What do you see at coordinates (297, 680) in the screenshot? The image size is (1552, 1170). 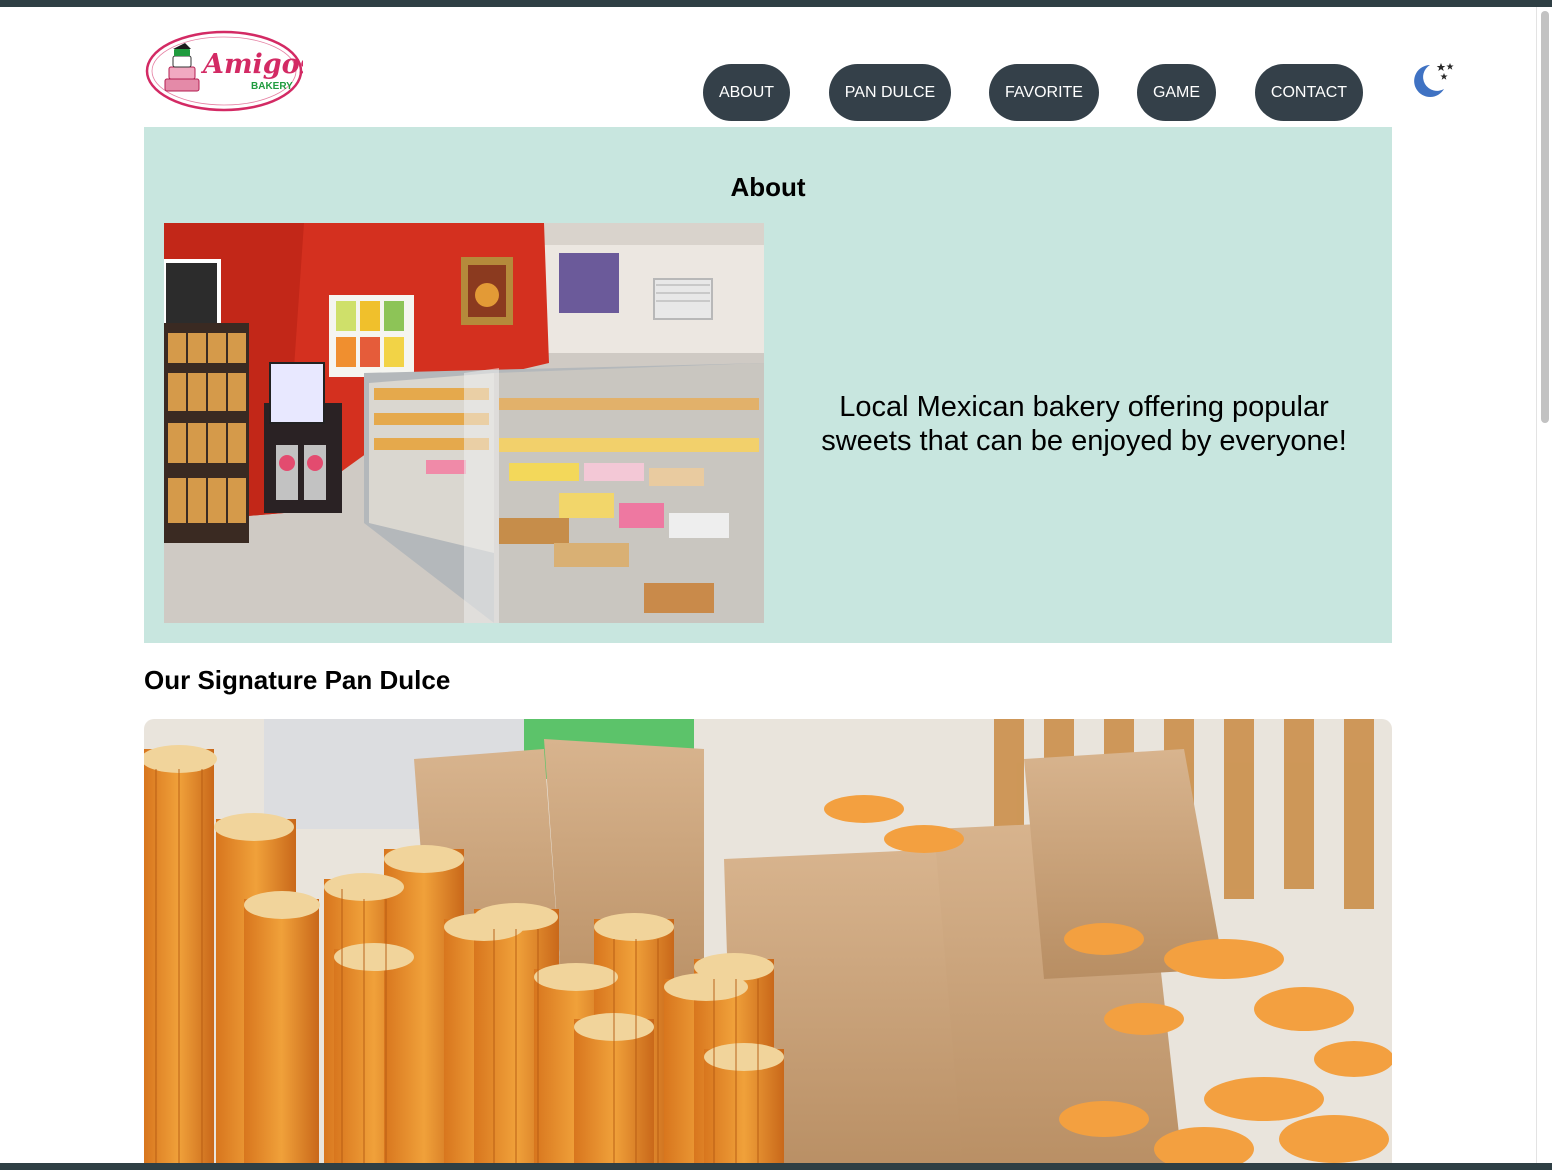 I see `signature-title: Our Signature Pan Dulce` at bounding box center [297, 680].